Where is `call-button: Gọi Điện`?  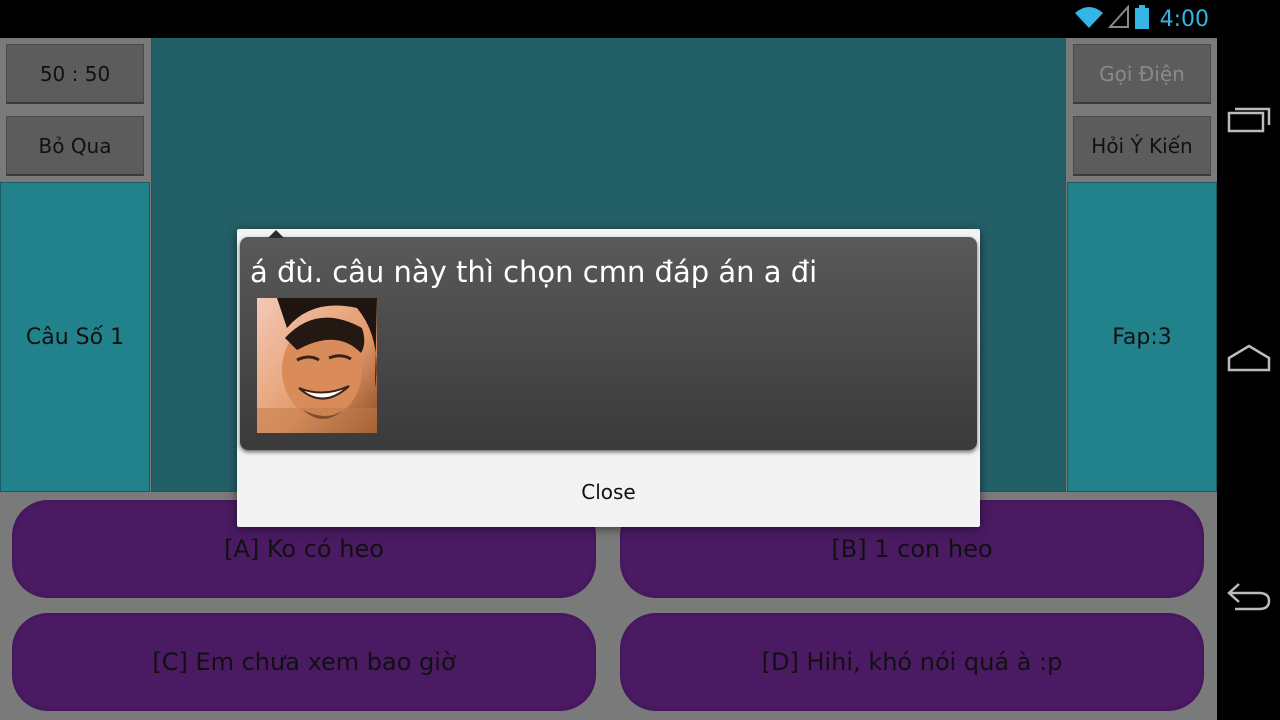 call-button: Gọi Điện is located at coordinates (1142, 74).